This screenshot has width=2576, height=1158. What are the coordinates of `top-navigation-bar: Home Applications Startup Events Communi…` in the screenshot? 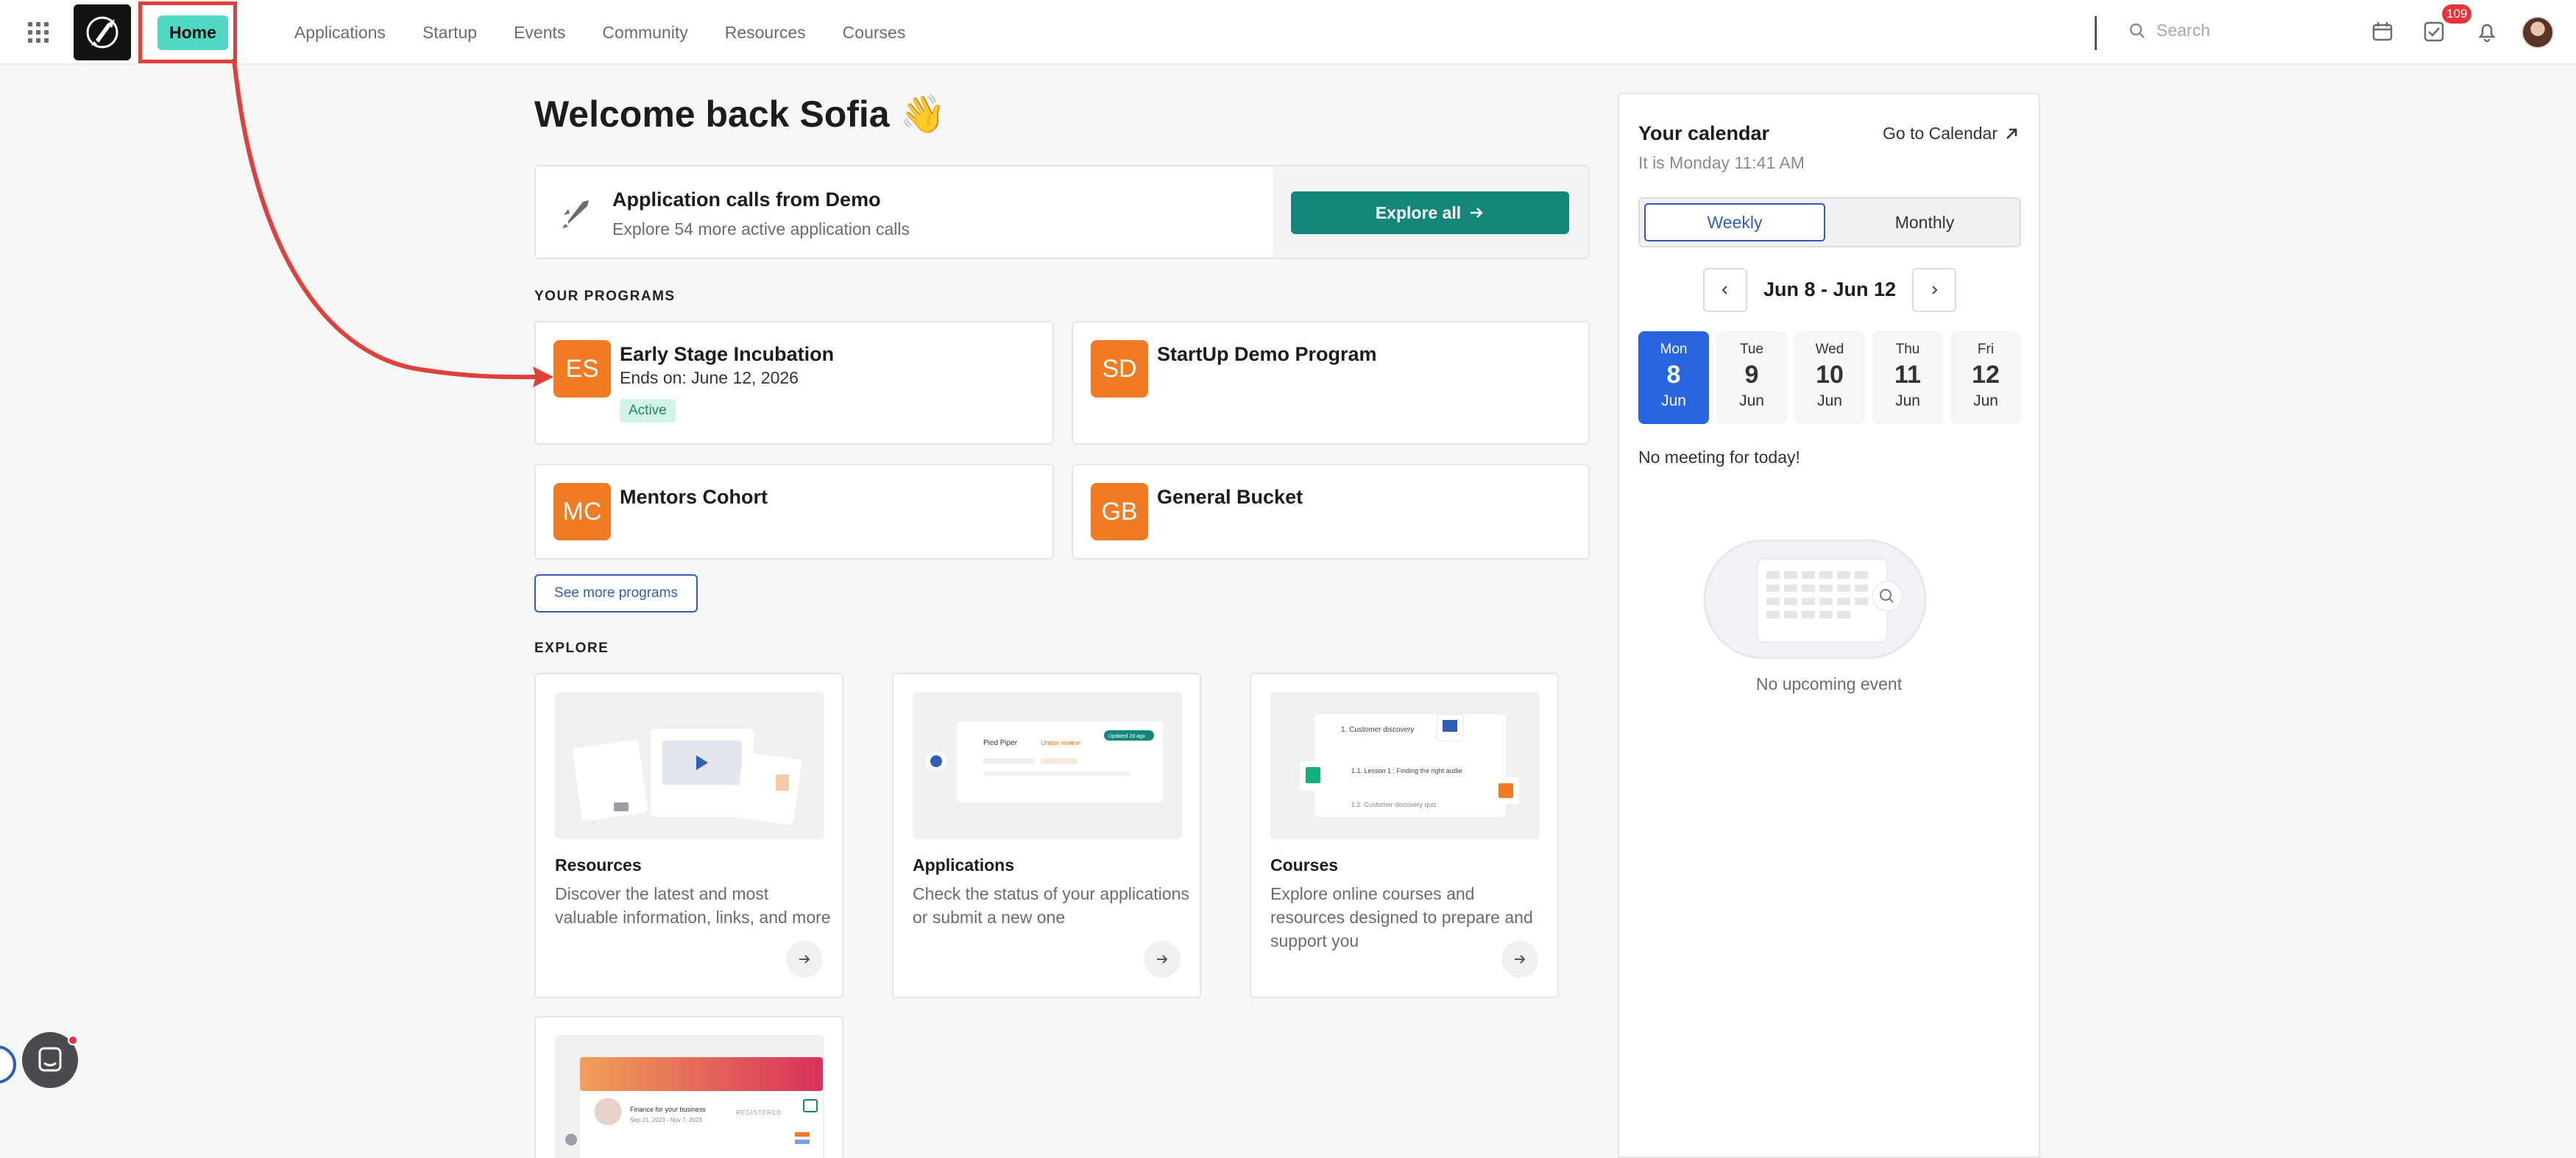 It's located at (1288, 33).